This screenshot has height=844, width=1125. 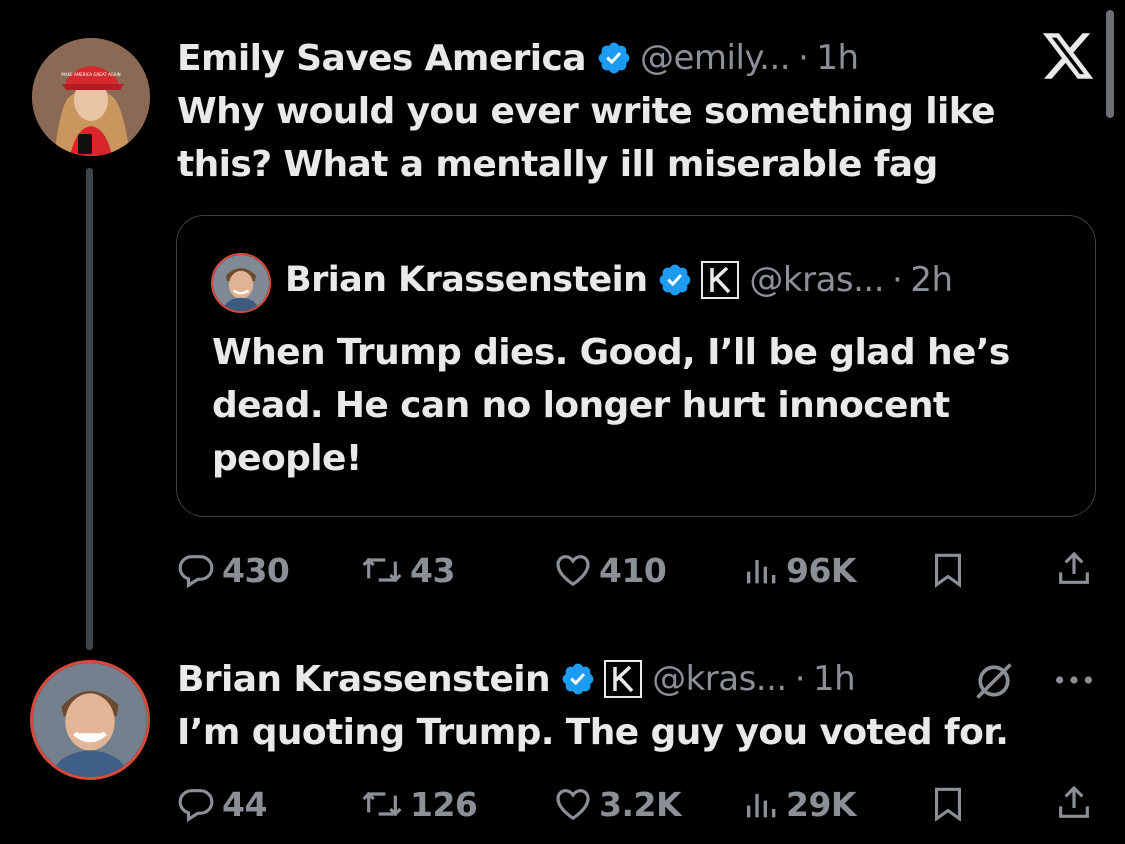 I want to click on like-count: 410, so click(x=633, y=570).